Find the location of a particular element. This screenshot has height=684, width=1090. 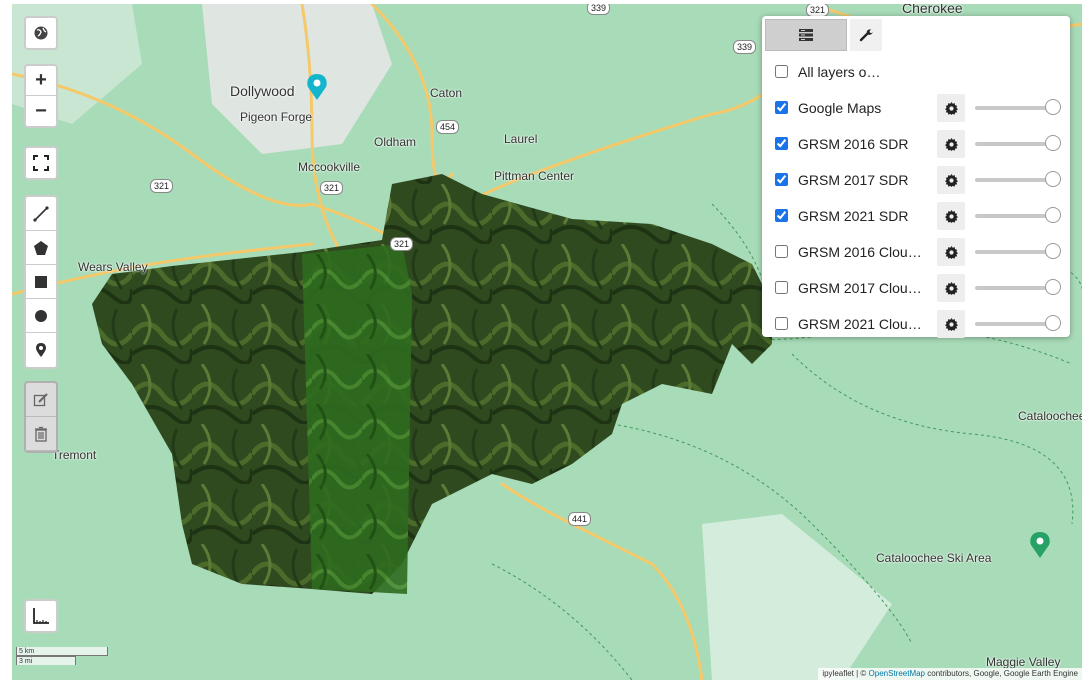

layer-row: Google Maps is located at coordinates (916, 109).